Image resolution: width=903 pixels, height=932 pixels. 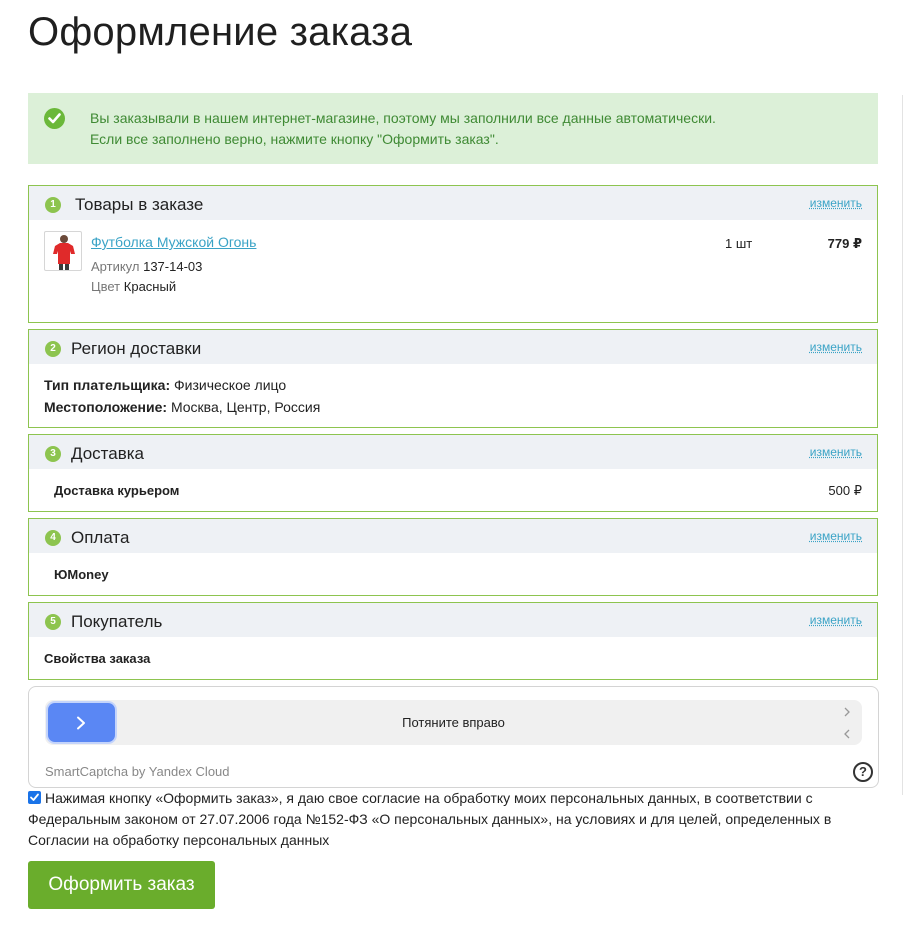 I want to click on product-image, so click(x=63, y=251).